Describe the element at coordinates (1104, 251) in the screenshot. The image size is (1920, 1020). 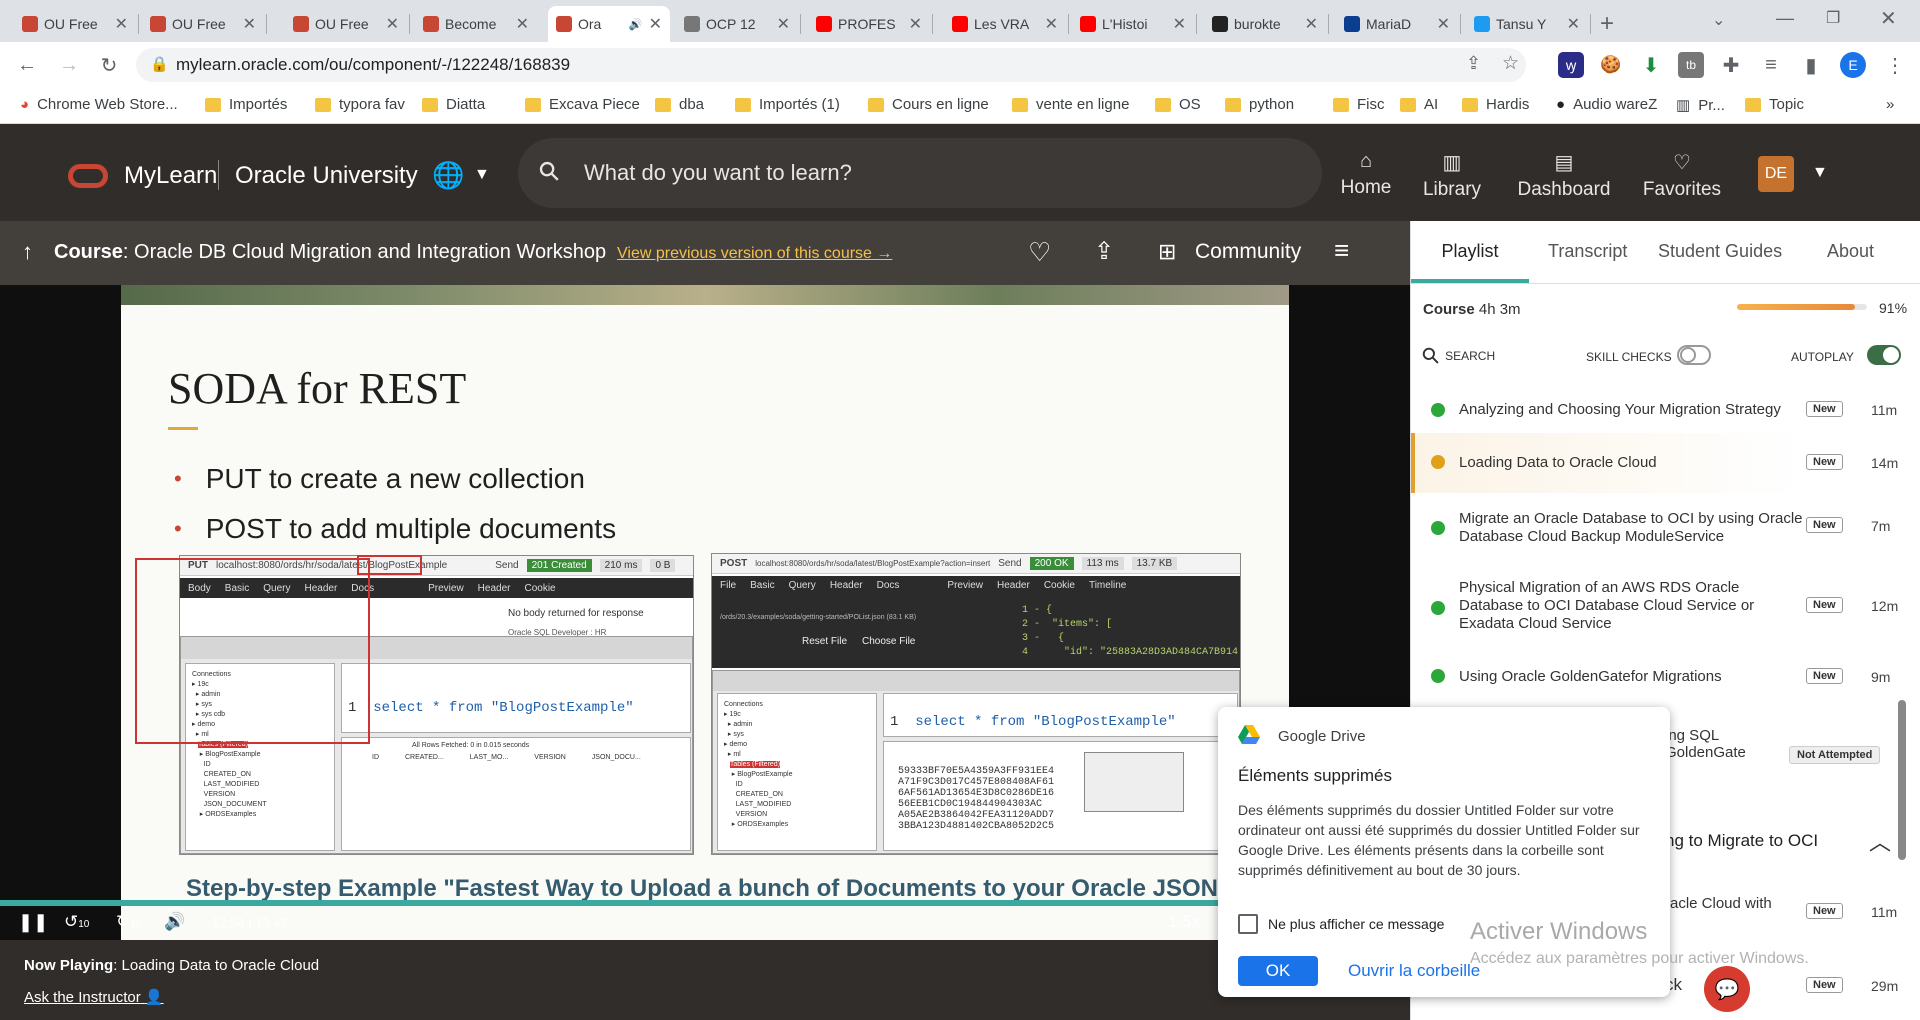
I see `share-course-icon: ⇪` at that location.